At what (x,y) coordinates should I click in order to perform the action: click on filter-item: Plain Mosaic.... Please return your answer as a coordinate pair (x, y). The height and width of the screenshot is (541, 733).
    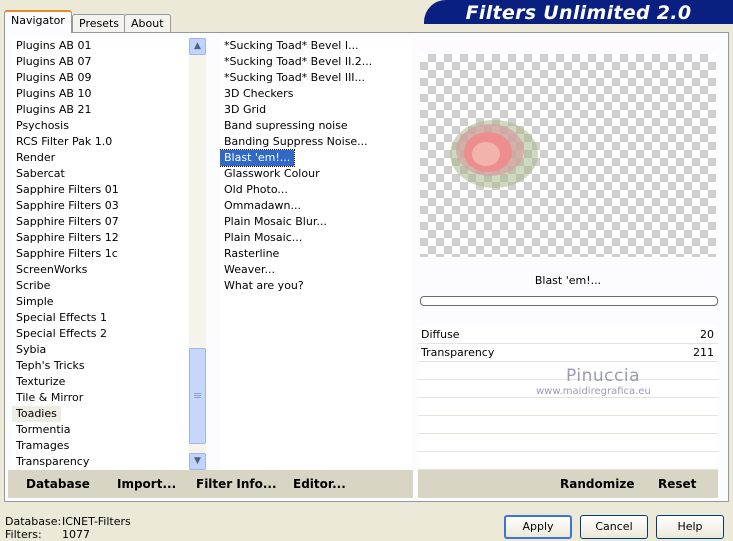
    Looking at the image, I should click on (316, 238).